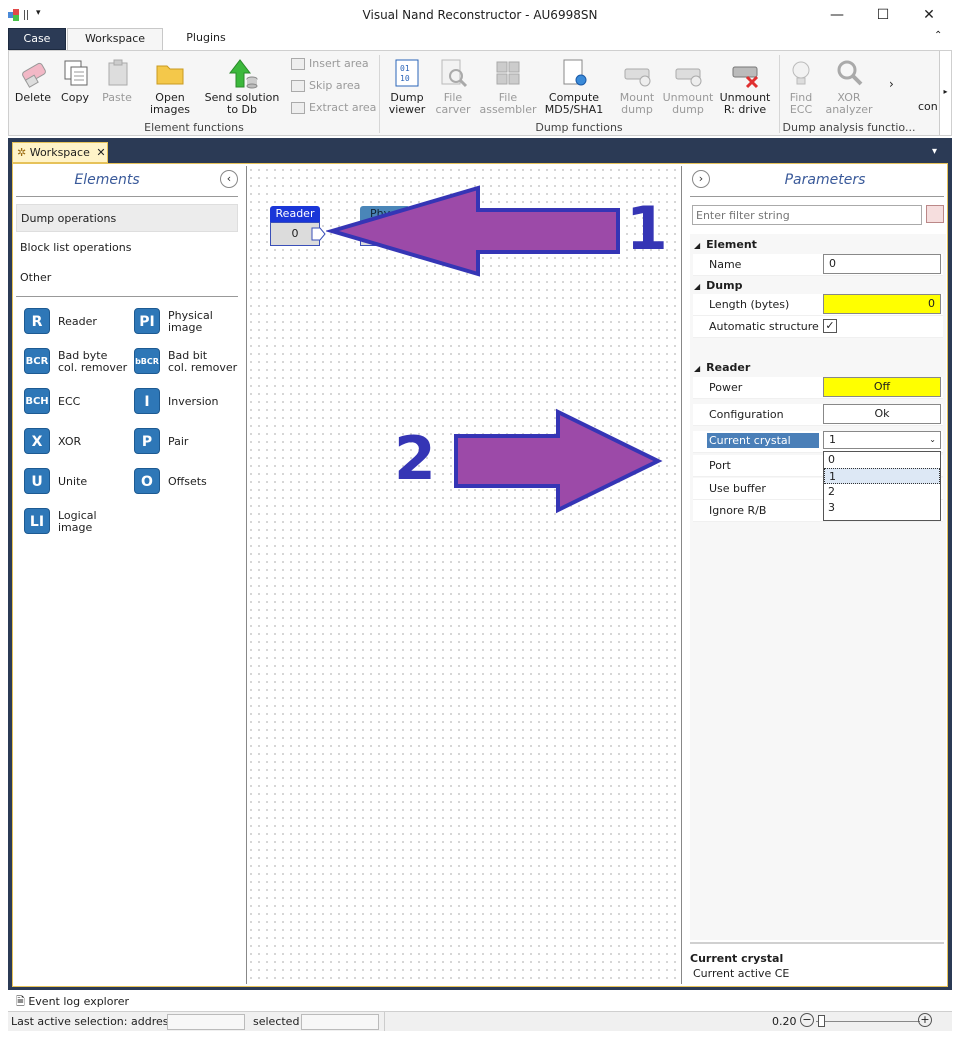 The image size is (960, 1040). Describe the element at coordinates (938, 35) in the screenshot. I see `collapse-ribbon-icon: ⌃` at that location.